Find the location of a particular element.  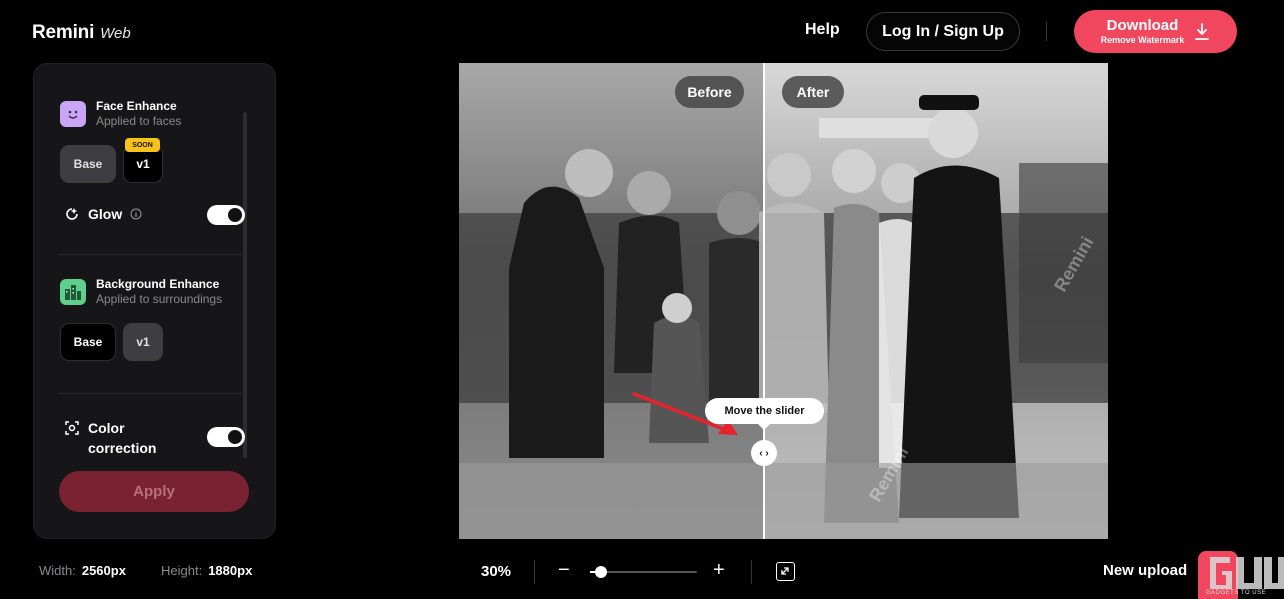

glow-row: Glow is located at coordinates (103, 214).